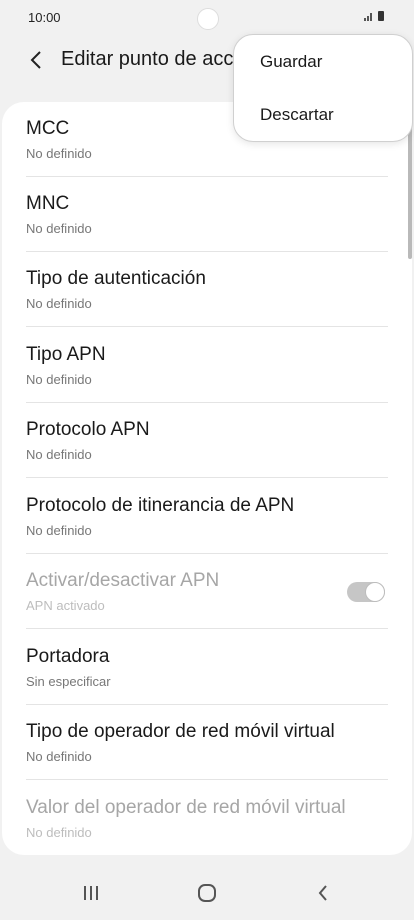  What do you see at coordinates (68, 656) in the screenshot?
I see `setting-title: Portadora` at bounding box center [68, 656].